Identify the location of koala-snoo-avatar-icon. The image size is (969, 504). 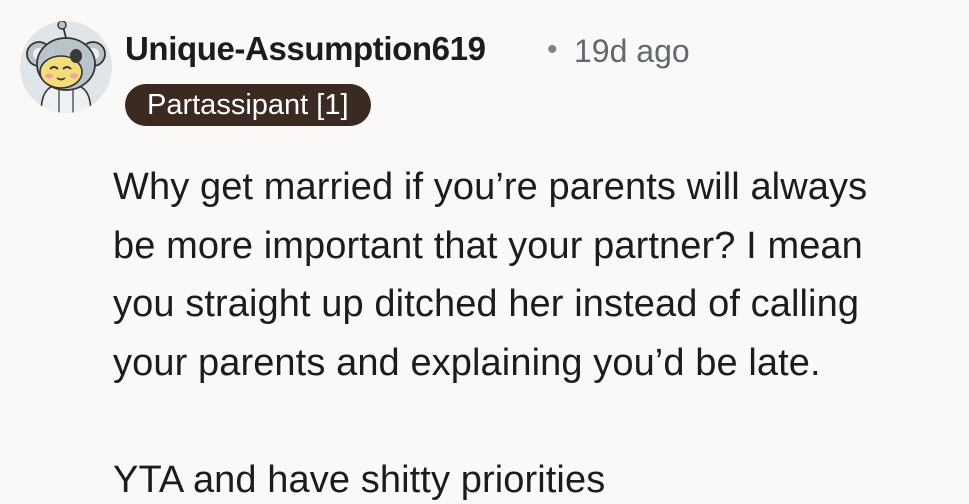
(66, 67).